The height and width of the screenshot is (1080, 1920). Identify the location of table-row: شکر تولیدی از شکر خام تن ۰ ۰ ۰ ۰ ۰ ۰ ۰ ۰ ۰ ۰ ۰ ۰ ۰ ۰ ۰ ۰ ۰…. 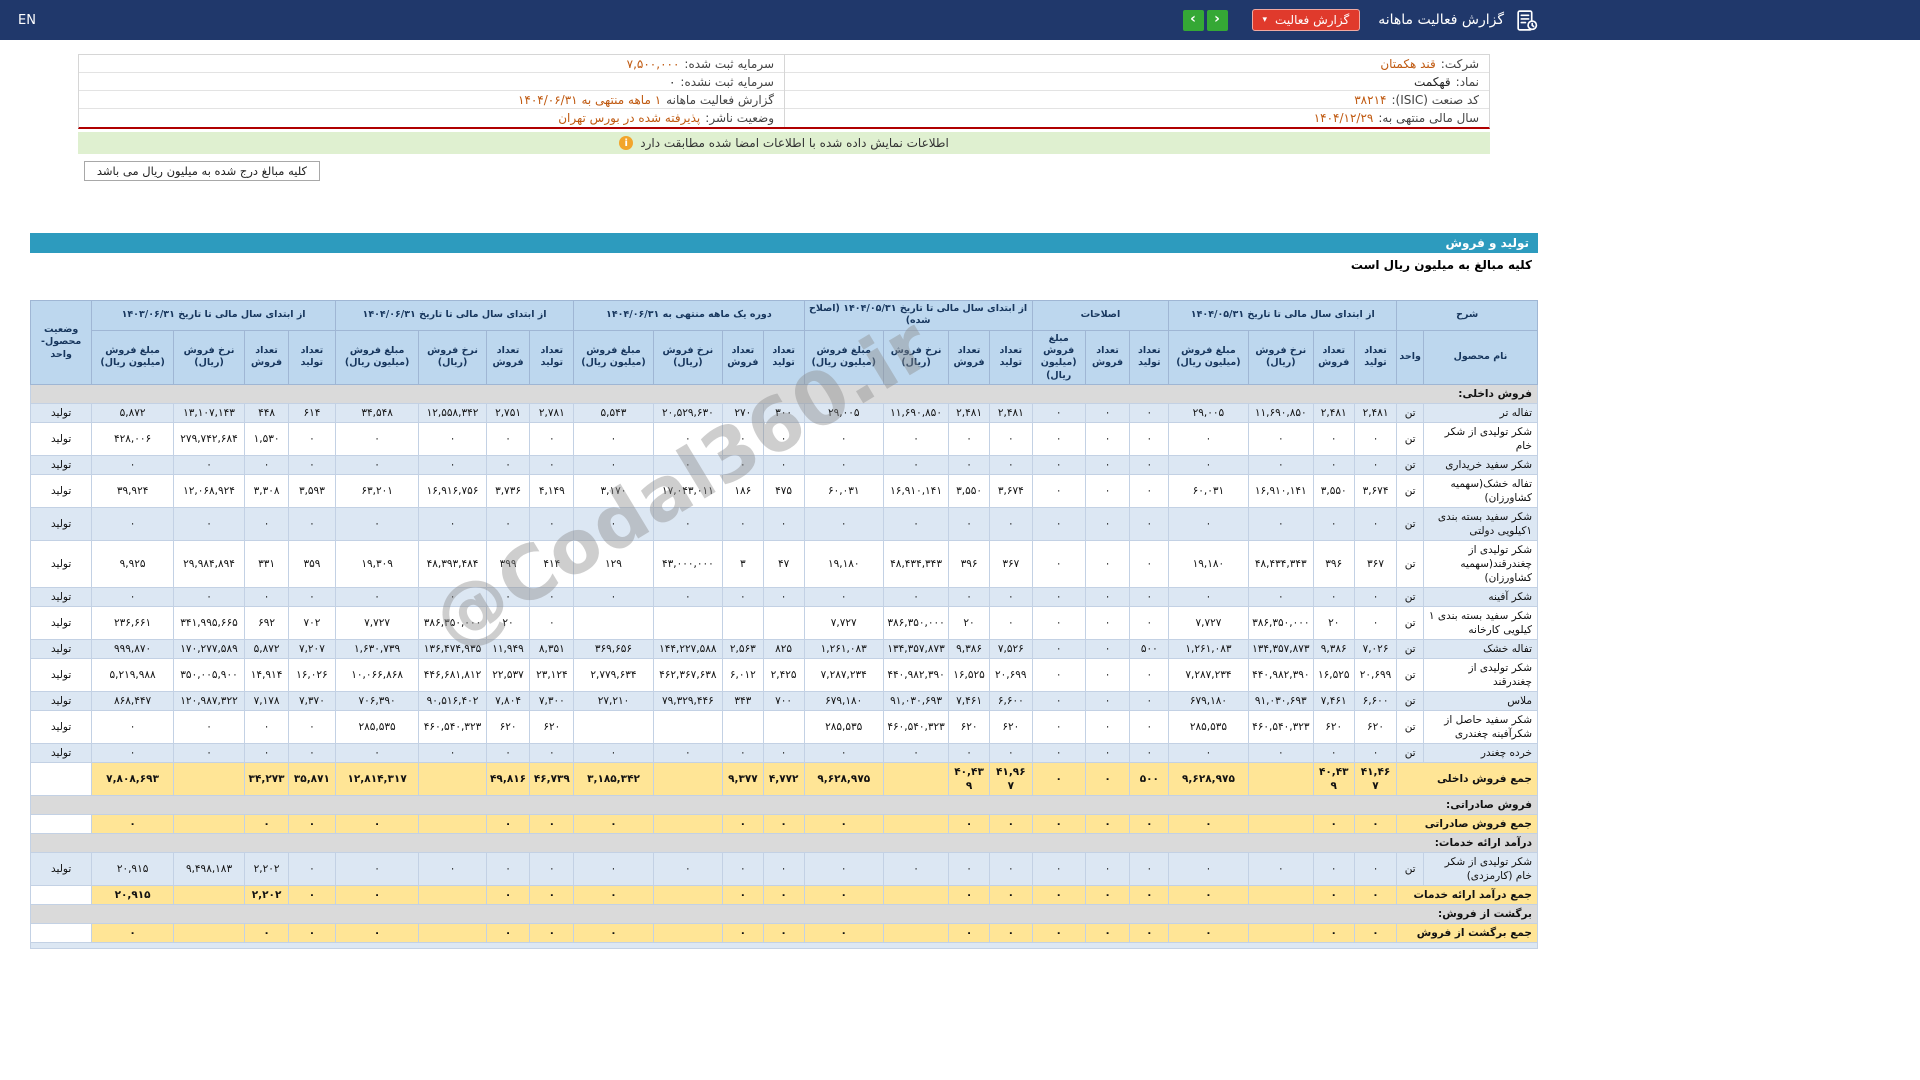
(784, 439).